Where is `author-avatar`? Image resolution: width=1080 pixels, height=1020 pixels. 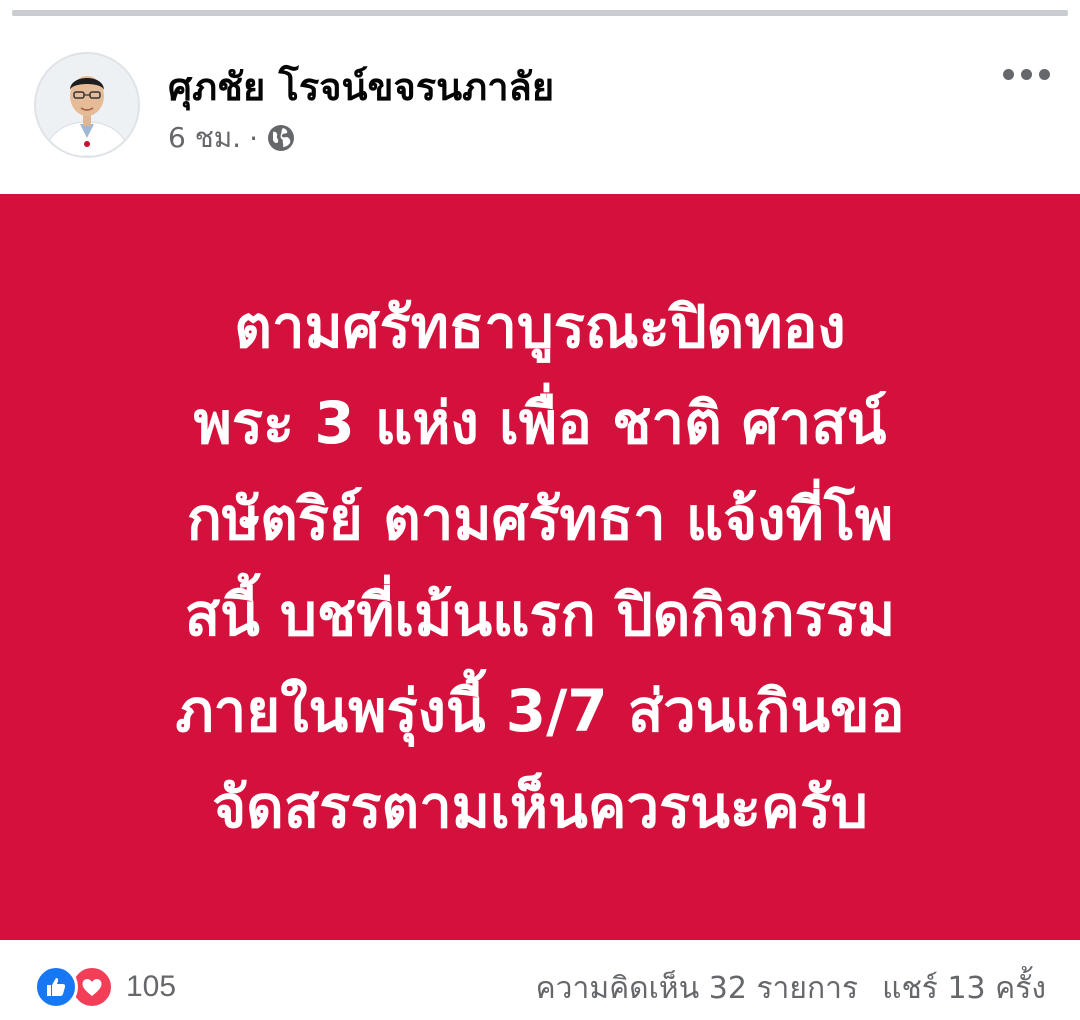
author-avatar is located at coordinates (87, 105).